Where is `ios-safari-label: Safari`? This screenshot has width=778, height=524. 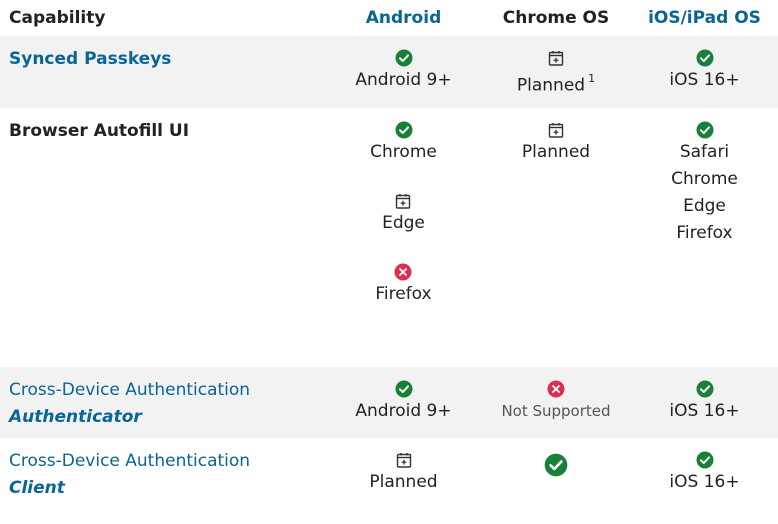 ios-safari-label: Safari is located at coordinates (704, 152).